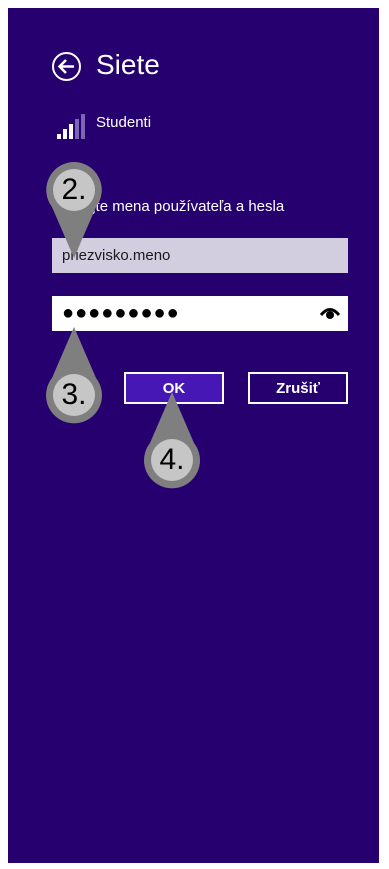 The image size is (389, 869). I want to click on step-3-label: 3., so click(74, 394).